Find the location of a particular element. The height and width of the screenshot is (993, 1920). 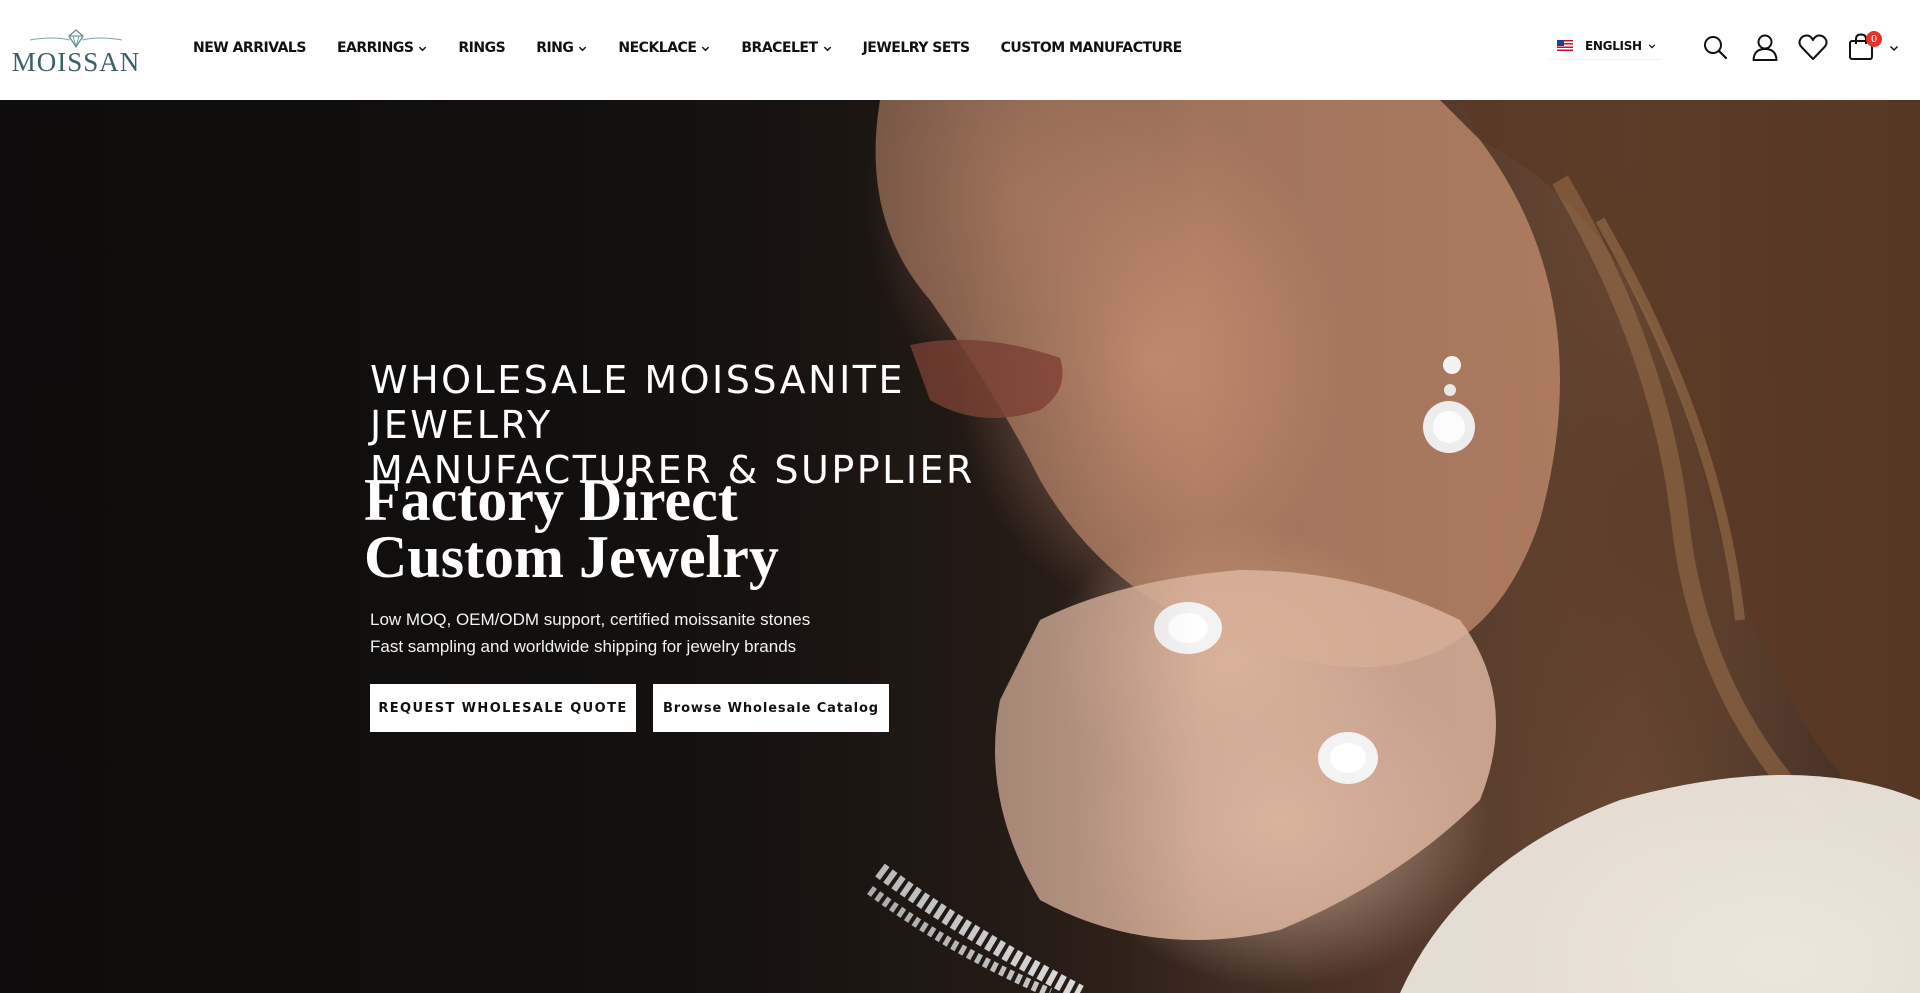

nav-label: NECKLACE is located at coordinates (657, 48).